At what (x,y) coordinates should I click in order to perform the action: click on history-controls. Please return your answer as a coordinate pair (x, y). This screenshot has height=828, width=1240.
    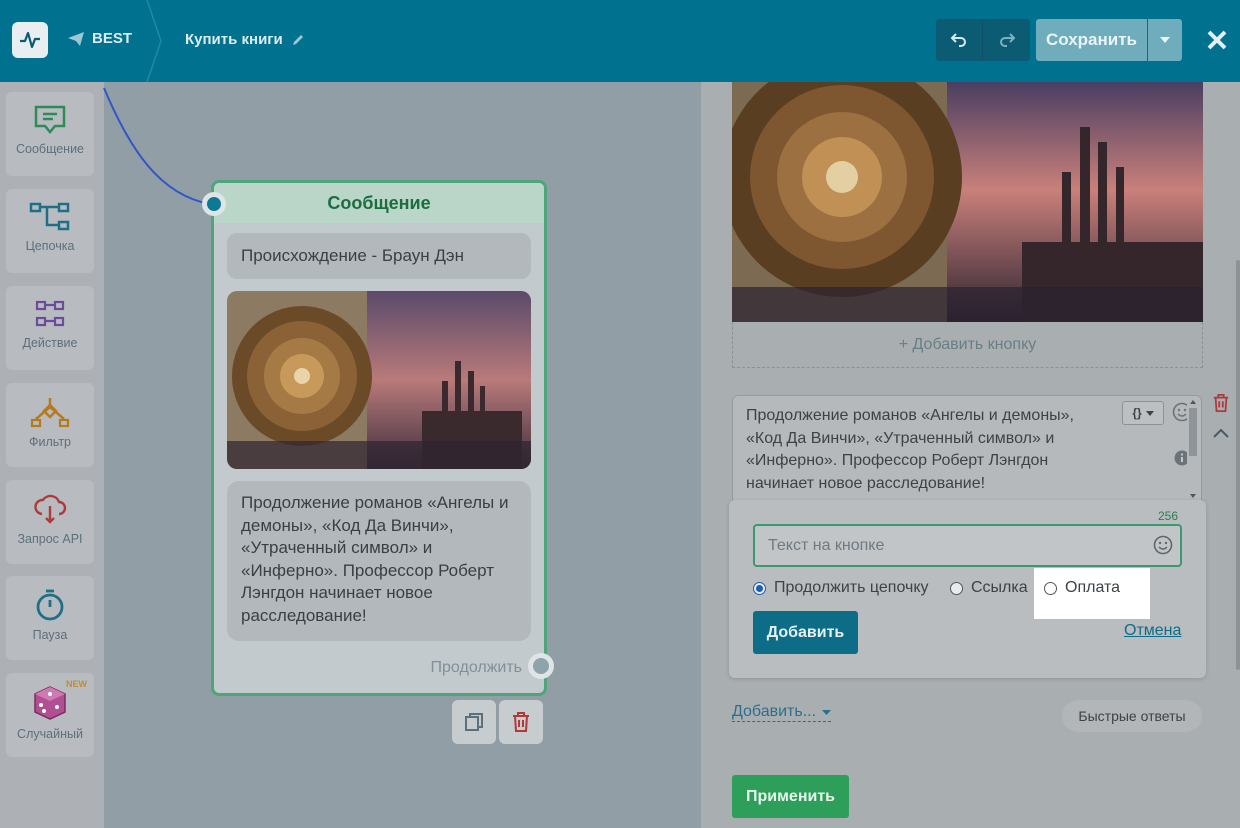
    Looking at the image, I should click on (983, 40).